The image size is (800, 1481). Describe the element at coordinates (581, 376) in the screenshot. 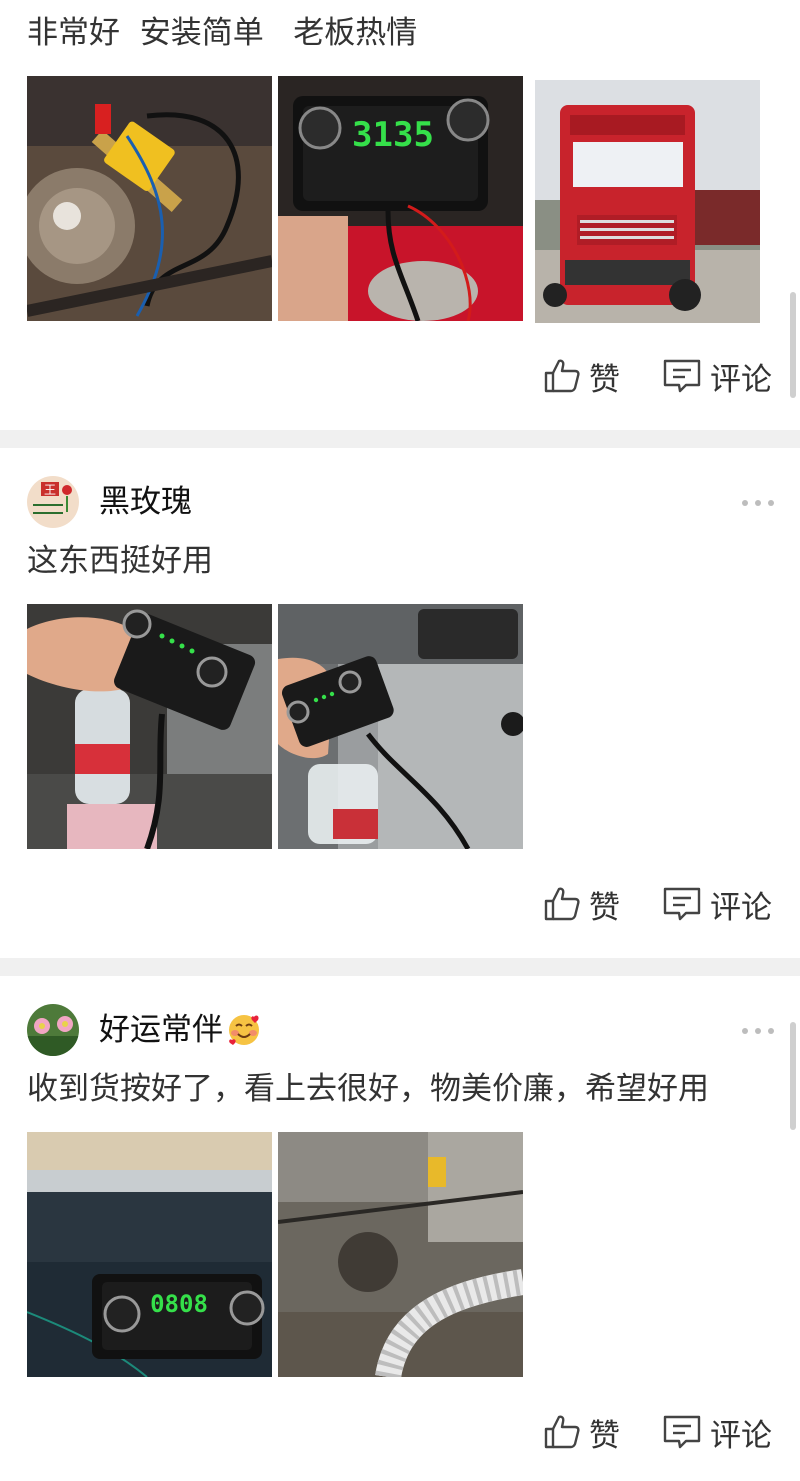

I see `post-1-like-button: 赞` at that location.